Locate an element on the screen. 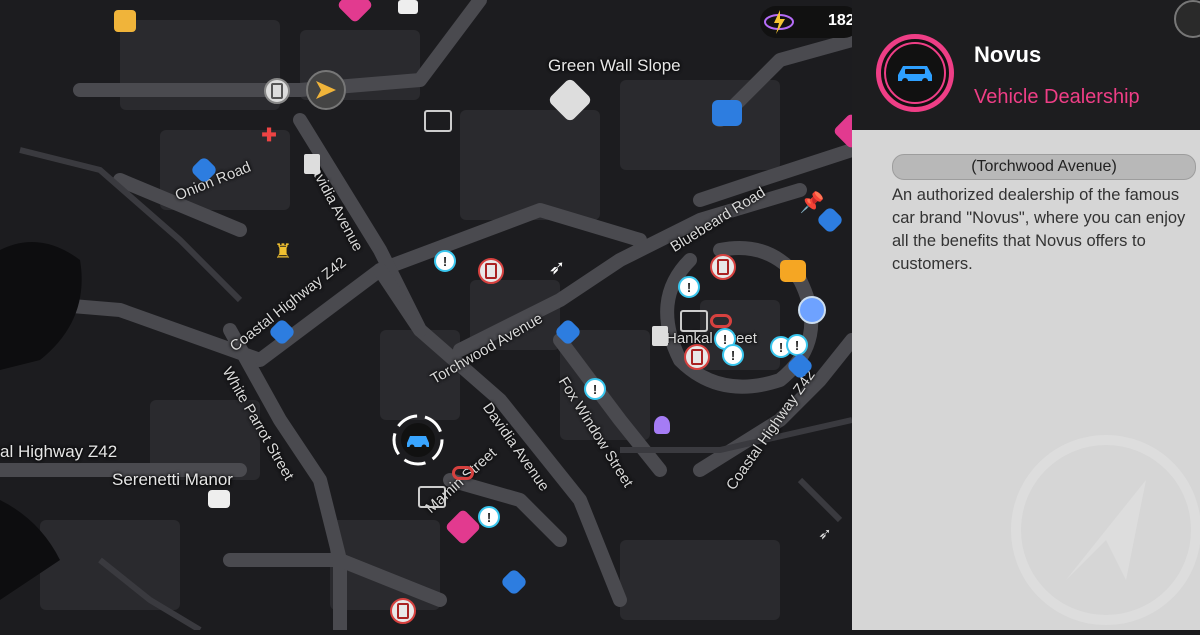  energy-orb-icon is located at coordinates (779, 22).